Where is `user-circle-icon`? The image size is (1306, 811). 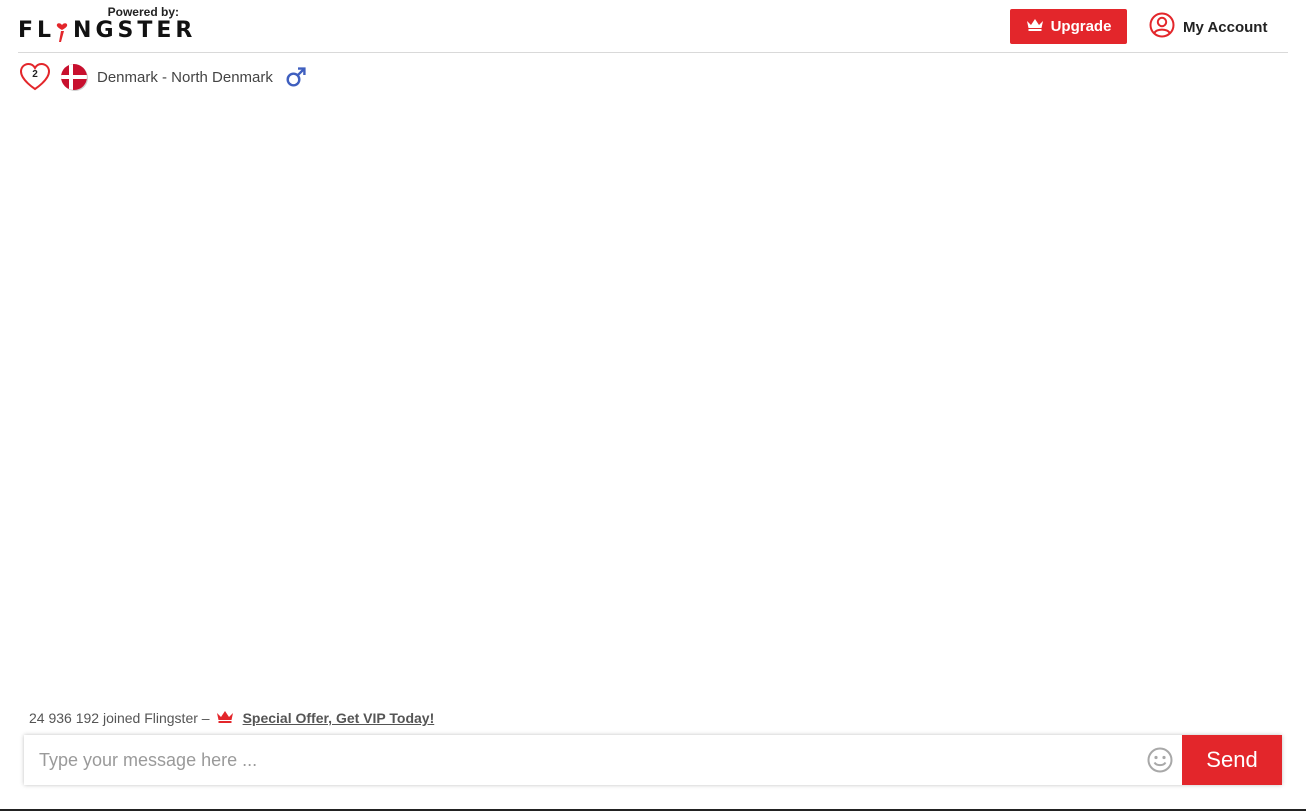
user-circle-icon is located at coordinates (1162, 27).